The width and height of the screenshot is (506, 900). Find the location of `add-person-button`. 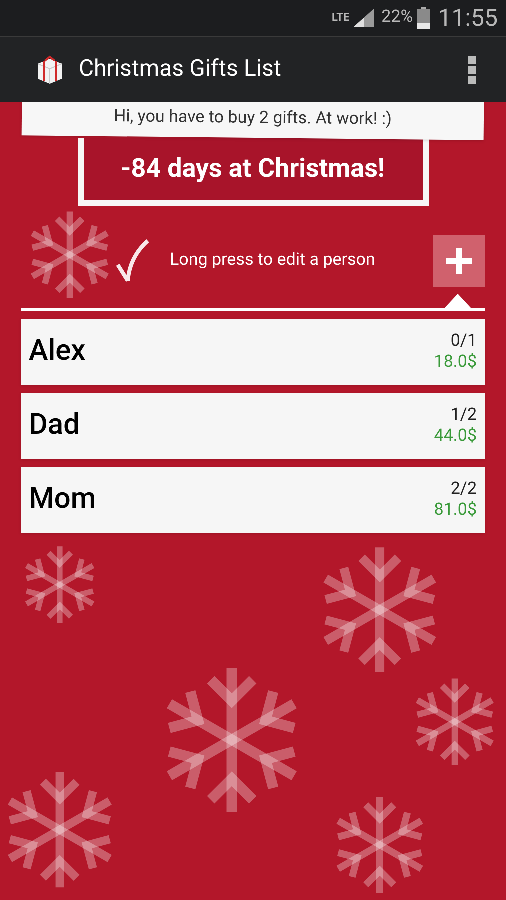

add-person-button is located at coordinates (459, 261).